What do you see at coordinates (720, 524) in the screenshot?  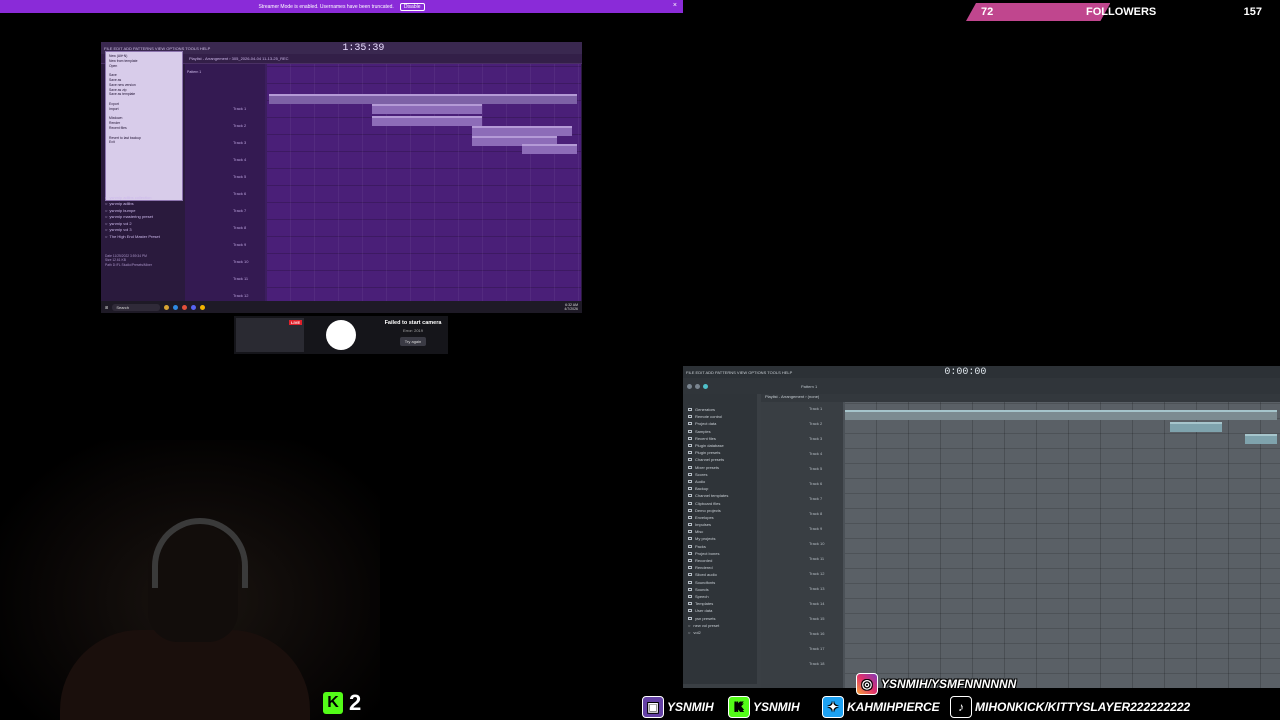 I see `browser-folder: Impulses` at bounding box center [720, 524].